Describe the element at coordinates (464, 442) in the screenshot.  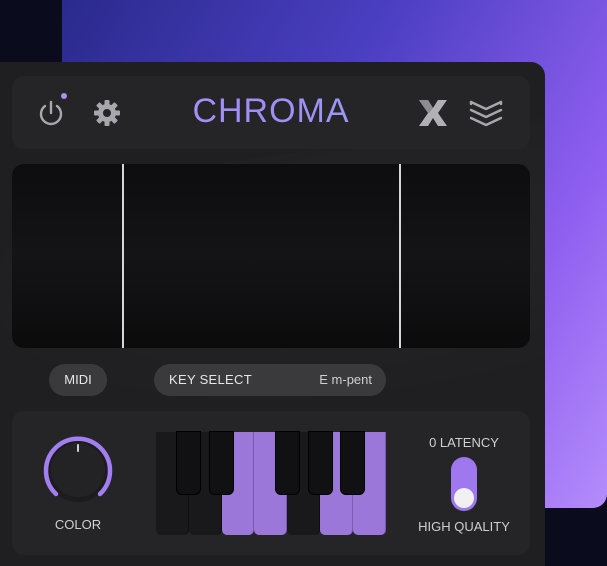
I see `latency-label: 0 LATENCY` at that location.